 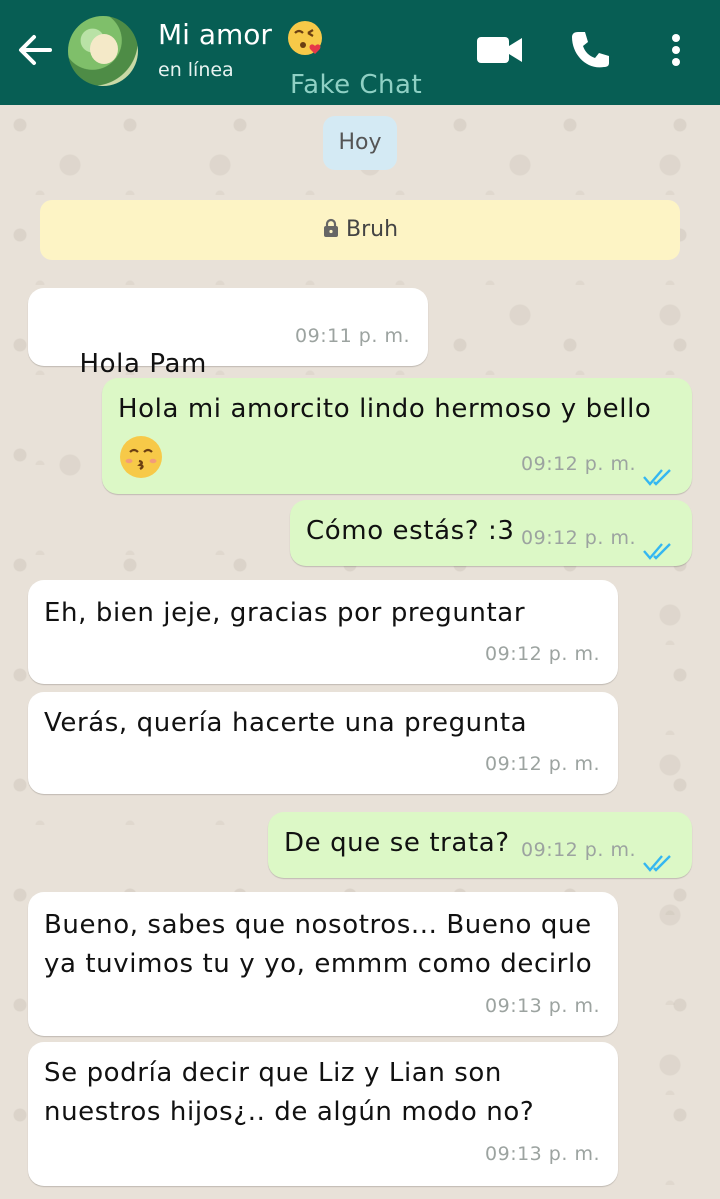 I want to click on chat-header: Mi amor en línea Fake Chat, so click(x=360, y=52).